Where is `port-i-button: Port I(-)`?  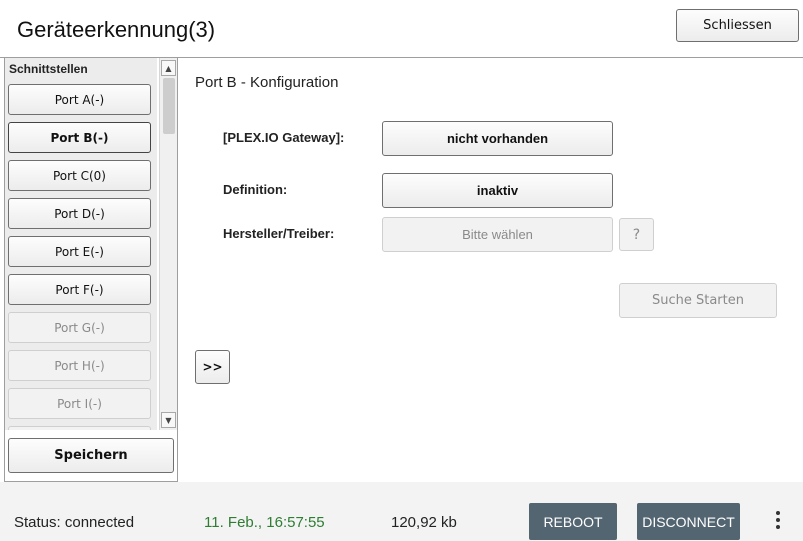 port-i-button: Port I(-) is located at coordinates (79, 403).